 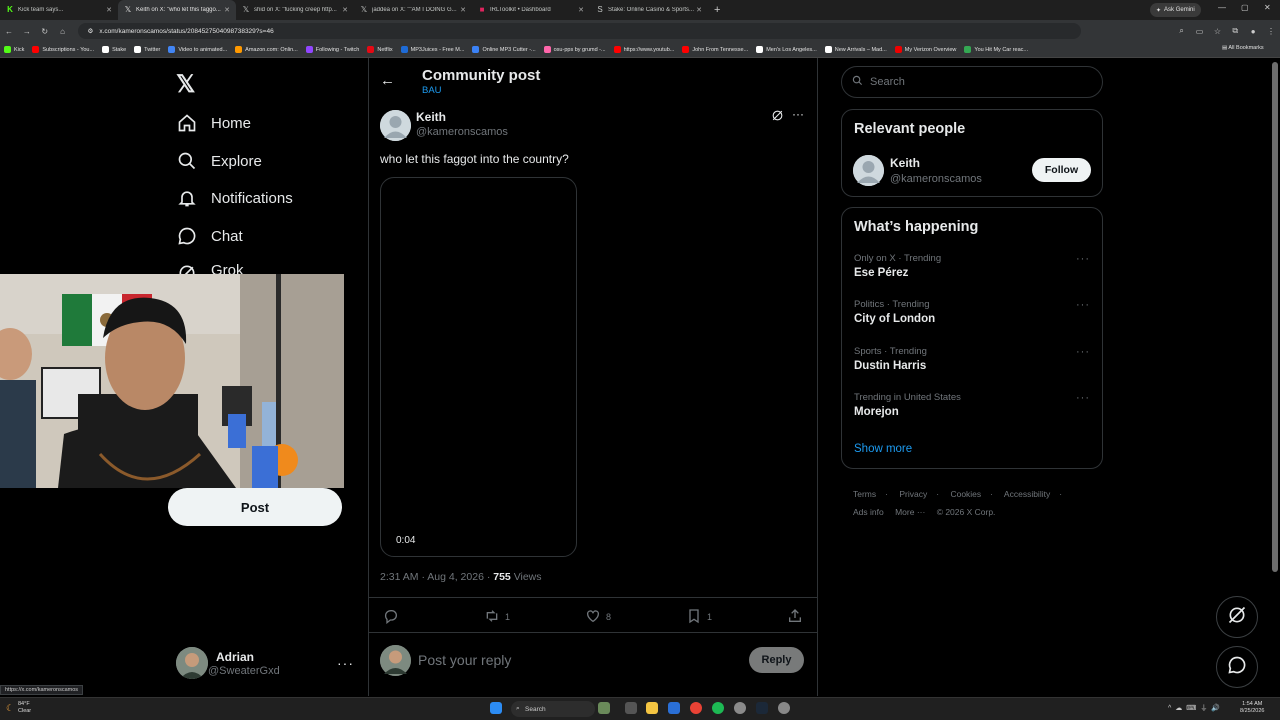 What do you see at coordinates (598, 617) in the screenshot?
I see `like-action: 8` at bounding box center [598, 617].